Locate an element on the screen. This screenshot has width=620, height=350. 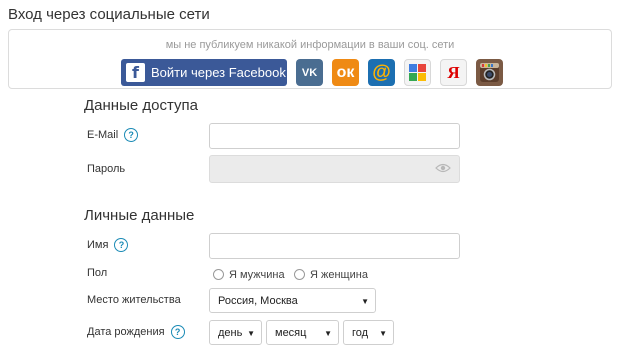
name-label-text: Имя is located at coordinates (98, 244).